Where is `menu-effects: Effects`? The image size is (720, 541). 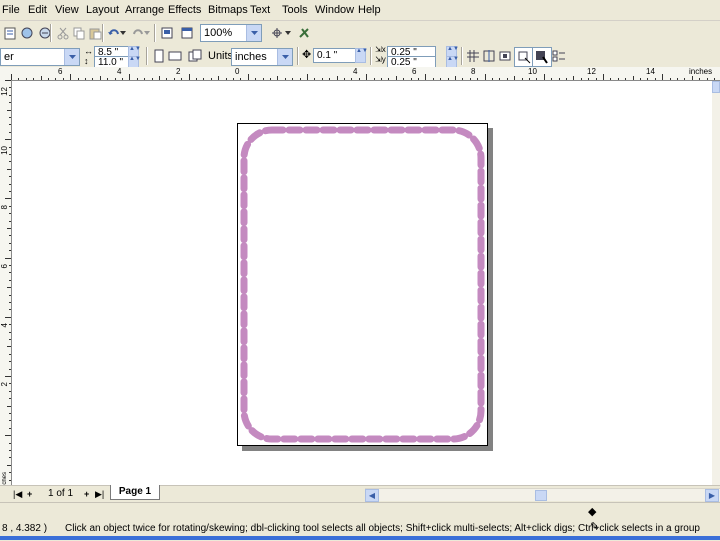
menu-effects: Effects is located at coordinates (184, 10).